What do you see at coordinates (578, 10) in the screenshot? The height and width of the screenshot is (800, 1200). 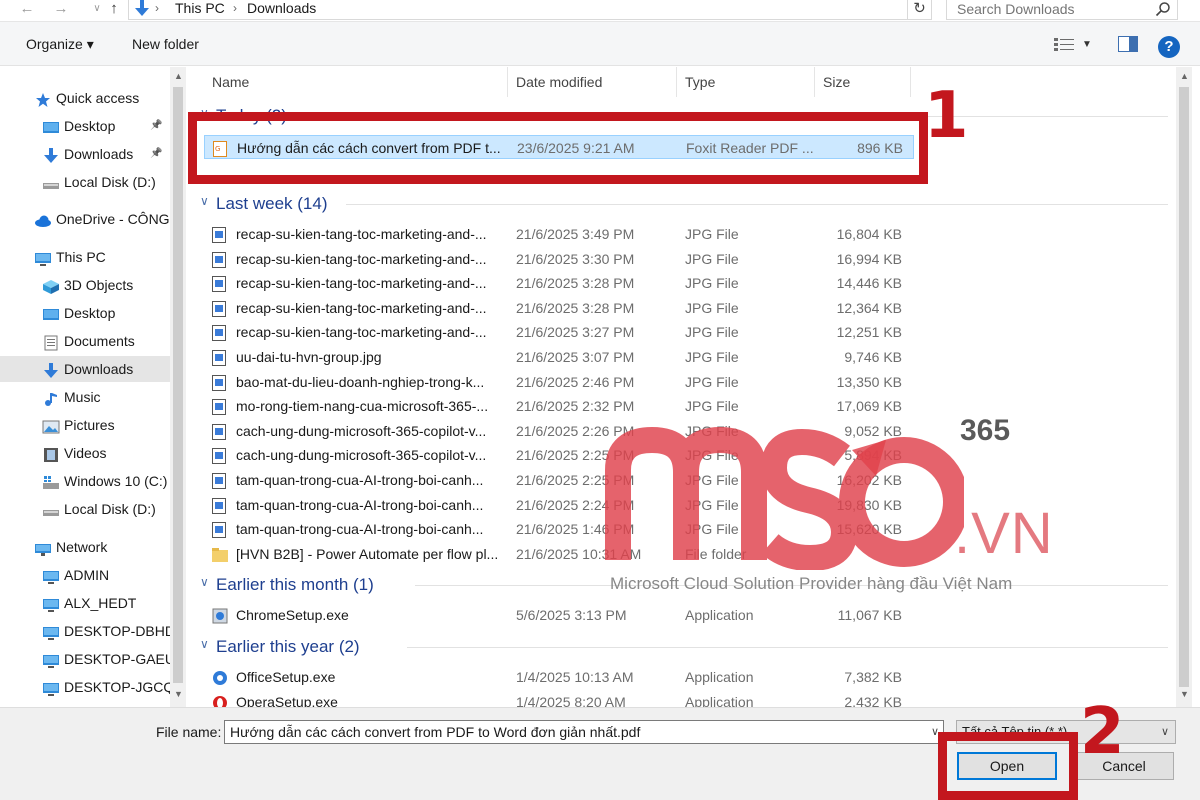 I see `address-box: › This PC › Downloads ∨` at bounding box center [578, 10].